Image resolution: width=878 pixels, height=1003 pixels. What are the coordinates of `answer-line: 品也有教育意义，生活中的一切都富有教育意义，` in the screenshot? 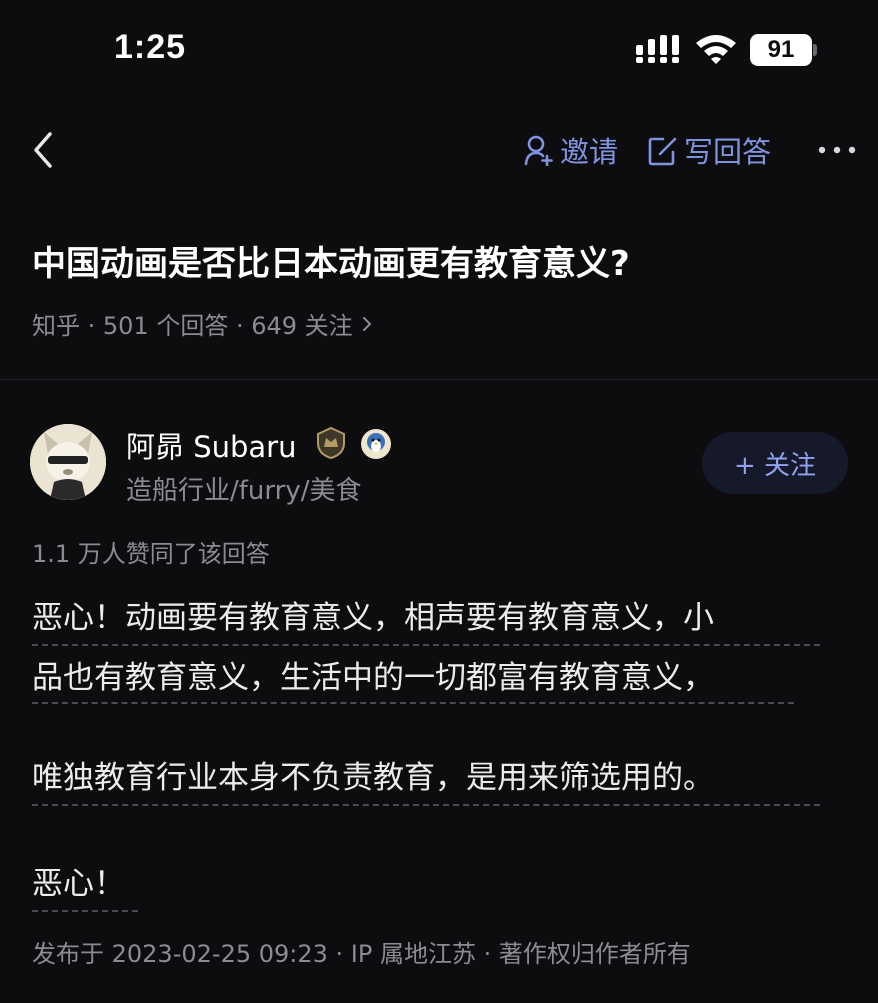 It's located at (373, 678).